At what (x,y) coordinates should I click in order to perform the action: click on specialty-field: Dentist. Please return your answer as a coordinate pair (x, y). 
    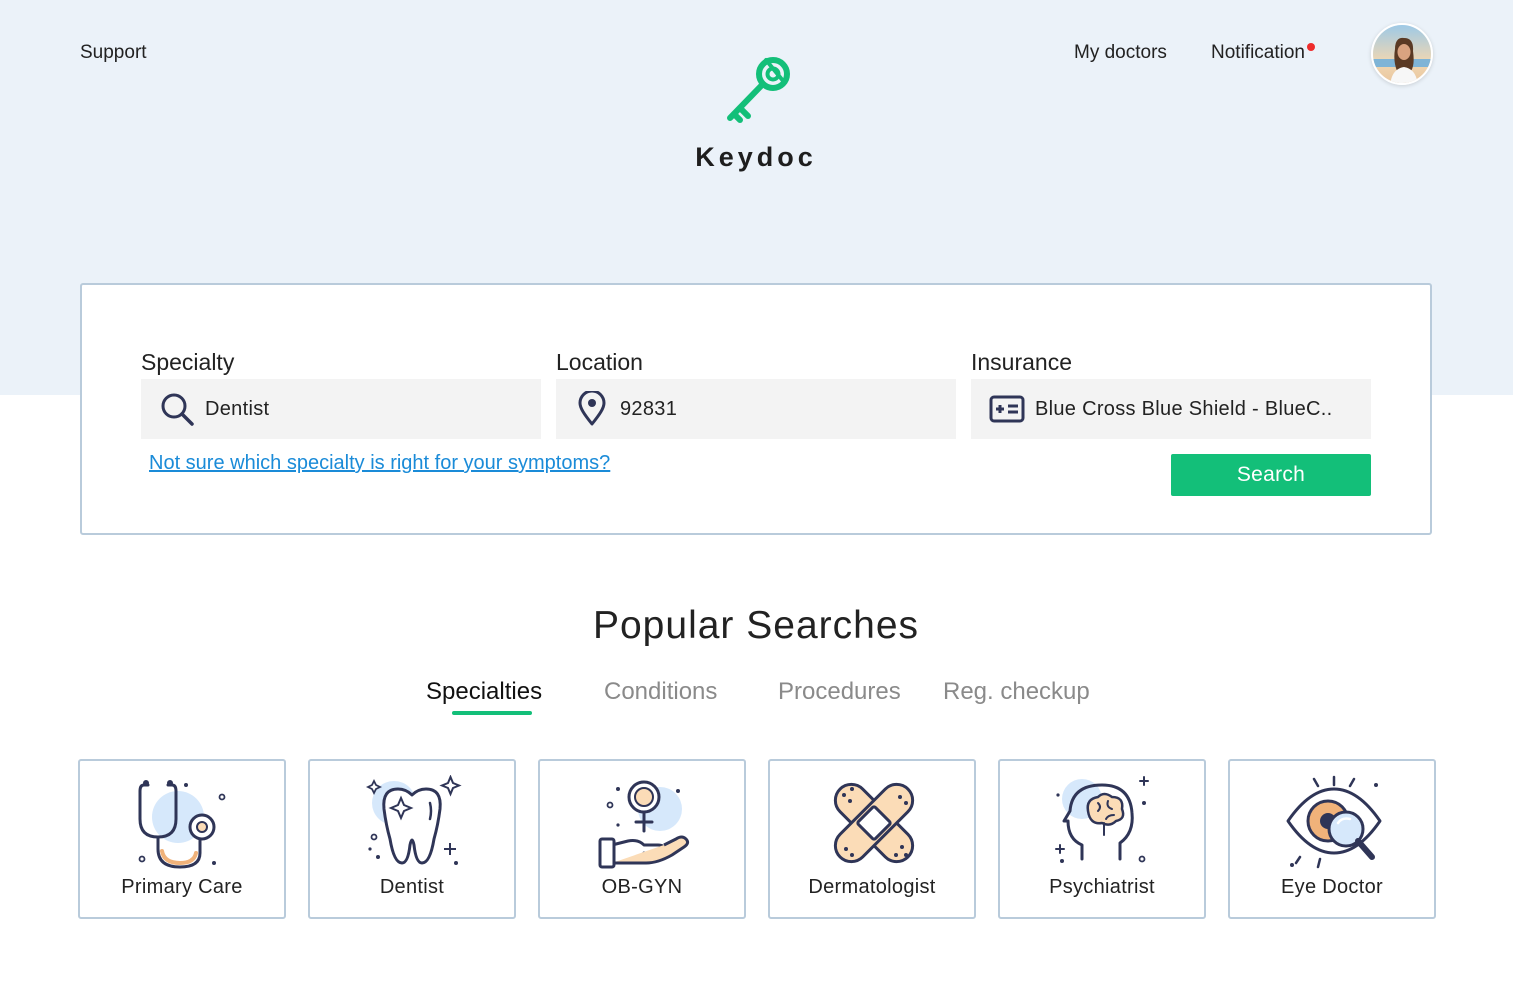
    Looking at the image, I should click on (341, 409).